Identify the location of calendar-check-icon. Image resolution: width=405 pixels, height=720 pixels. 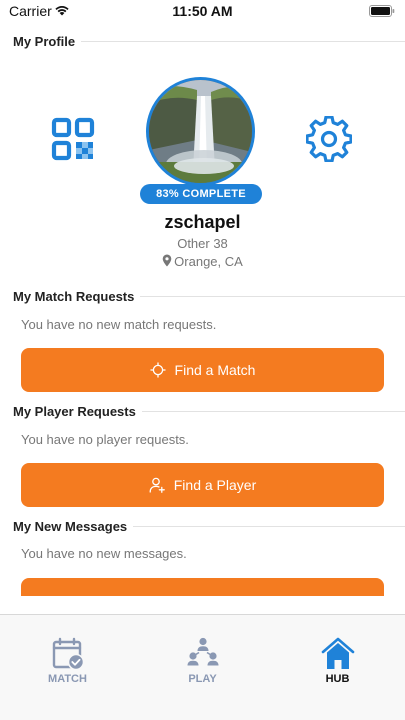
(68, 654).